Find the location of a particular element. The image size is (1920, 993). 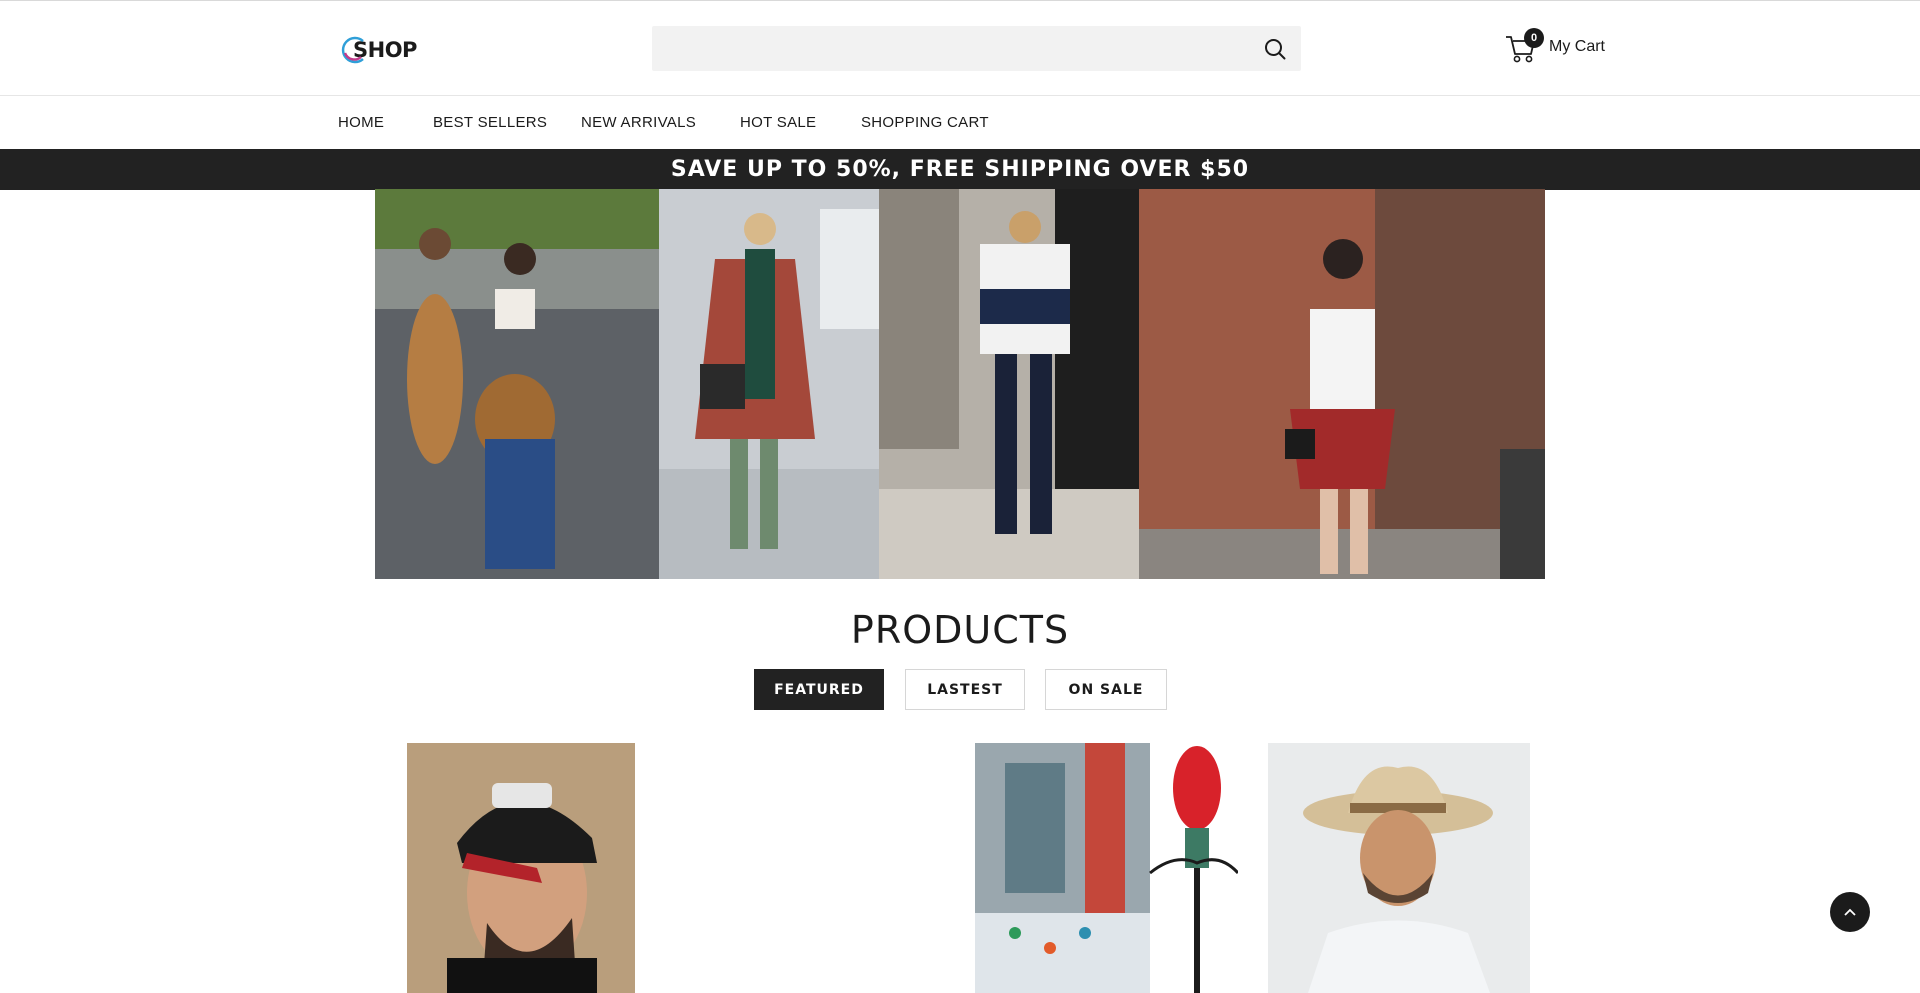

nav-item-shopping-cart: SHOPPING CART is located at coordinates (925, 122).